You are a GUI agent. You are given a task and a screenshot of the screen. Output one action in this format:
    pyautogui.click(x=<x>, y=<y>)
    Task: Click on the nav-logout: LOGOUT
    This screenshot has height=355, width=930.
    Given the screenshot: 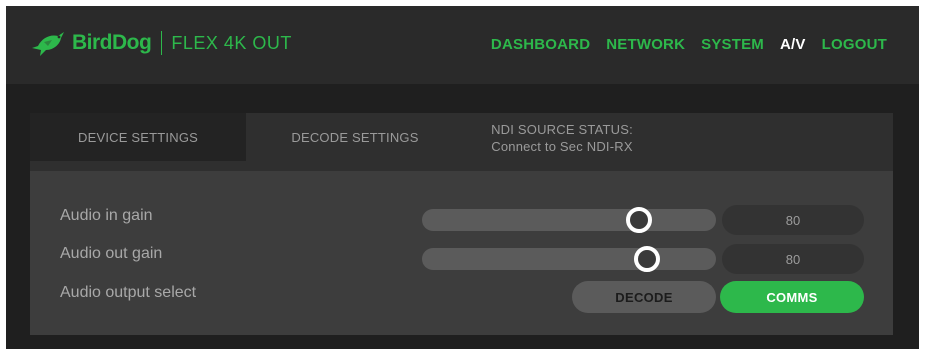 What is the action you would take?
    pyautogui.click(x=854, y=44)
    